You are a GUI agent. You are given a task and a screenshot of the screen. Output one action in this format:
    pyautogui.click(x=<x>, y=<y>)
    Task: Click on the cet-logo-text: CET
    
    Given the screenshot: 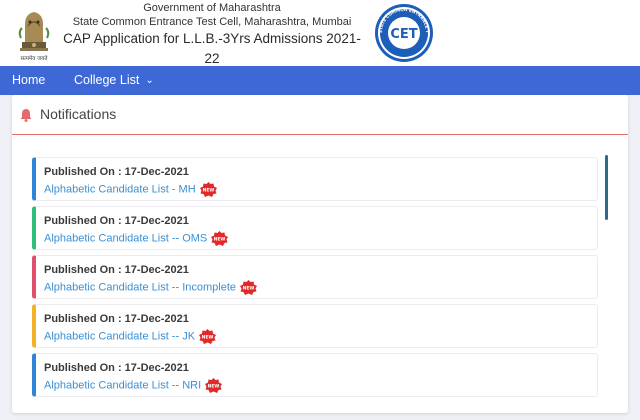 What is the action you would take?
    pyautogui.click(x=403, y=34)
    